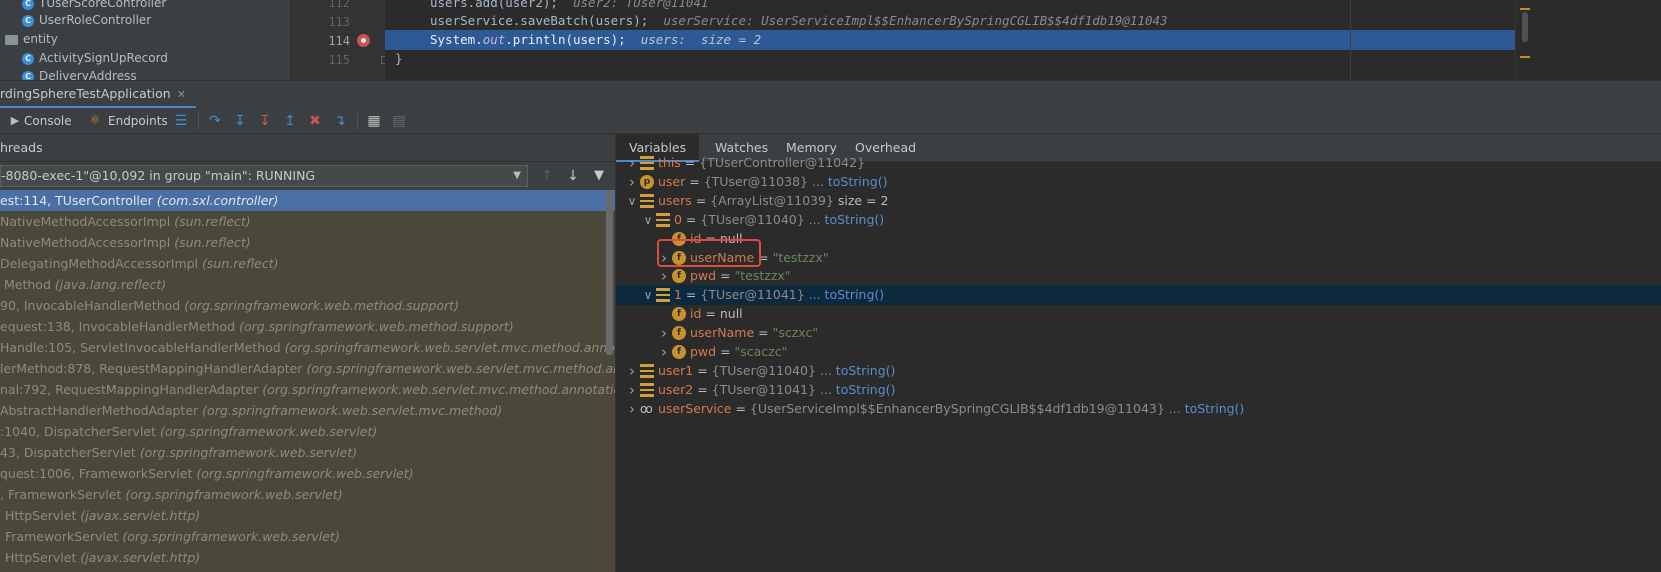  What do you see at coordinates (669, 162) in the screenshot?
I see `variable-name: this` at bounding box center [669, 162].